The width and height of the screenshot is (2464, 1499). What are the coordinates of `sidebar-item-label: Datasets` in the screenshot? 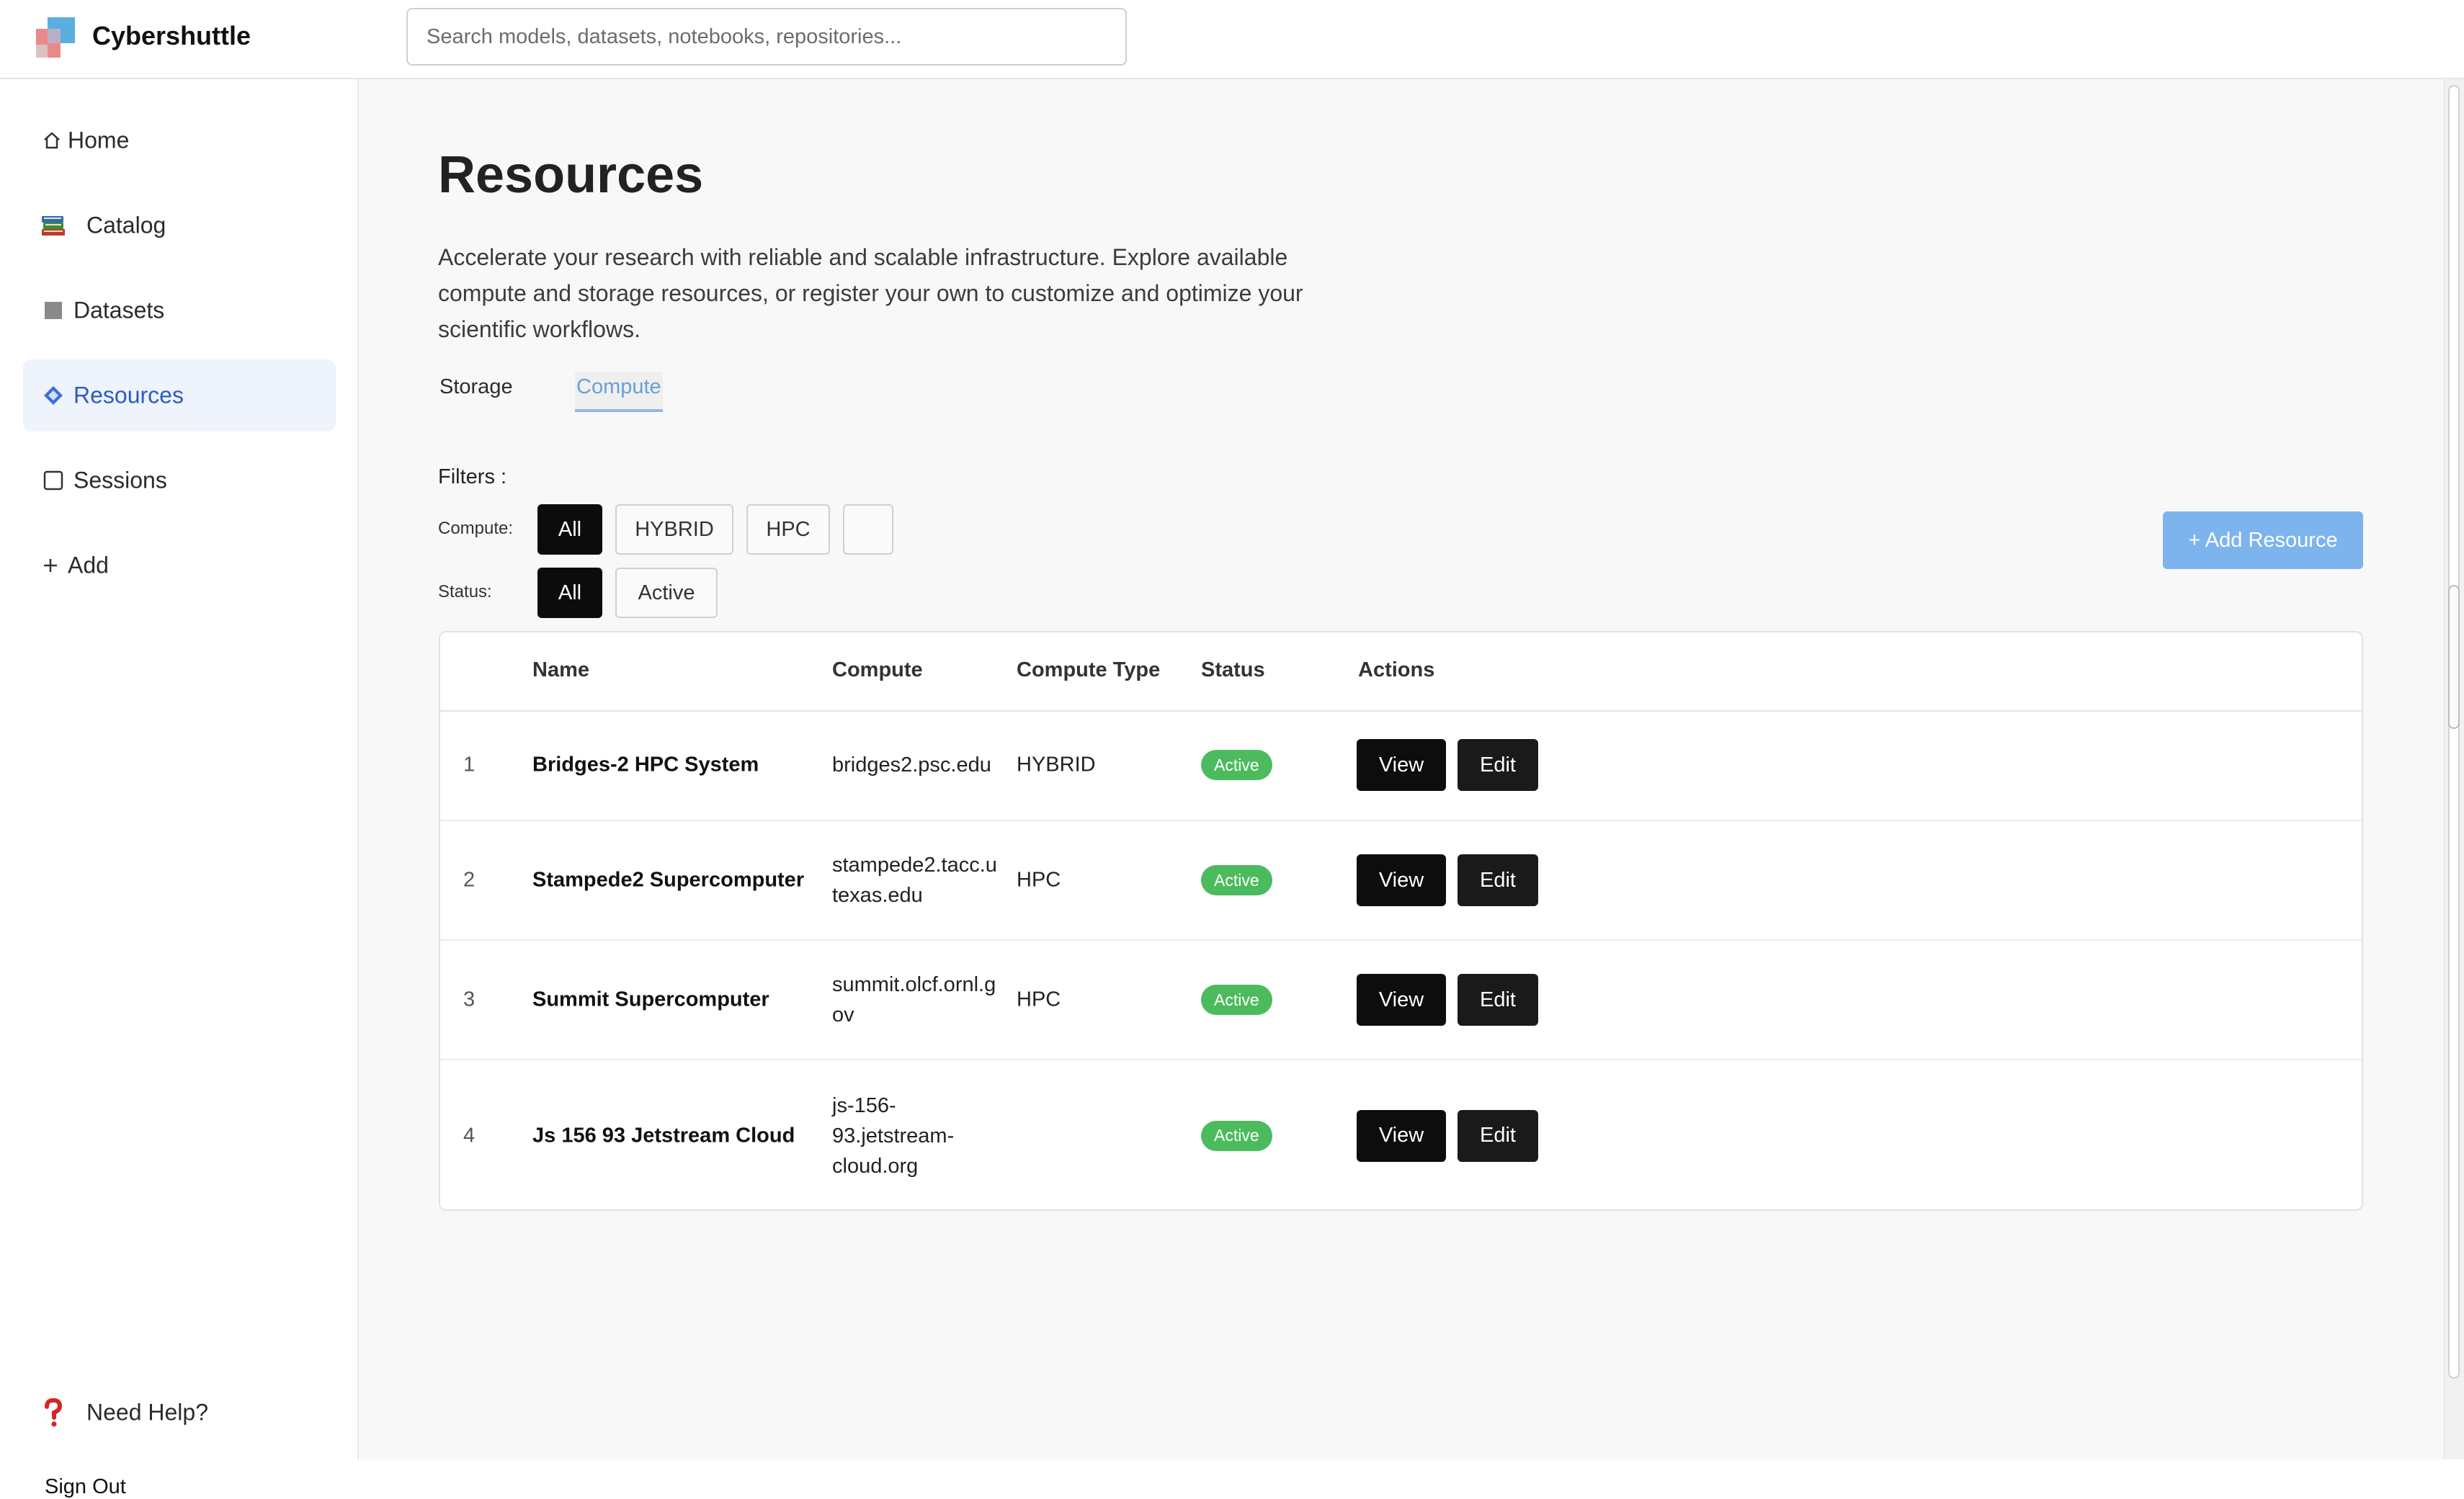 It's located at (119, 310).